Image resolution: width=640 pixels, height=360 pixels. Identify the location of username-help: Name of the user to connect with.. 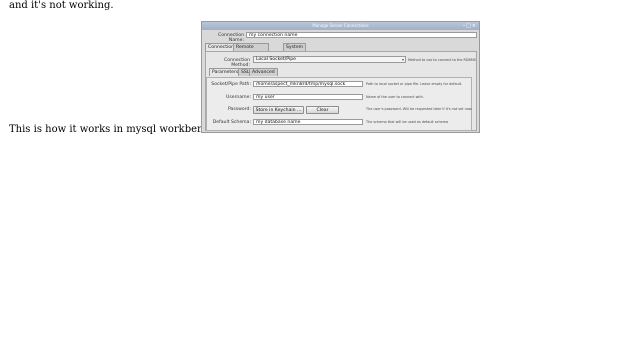
(395, 97).